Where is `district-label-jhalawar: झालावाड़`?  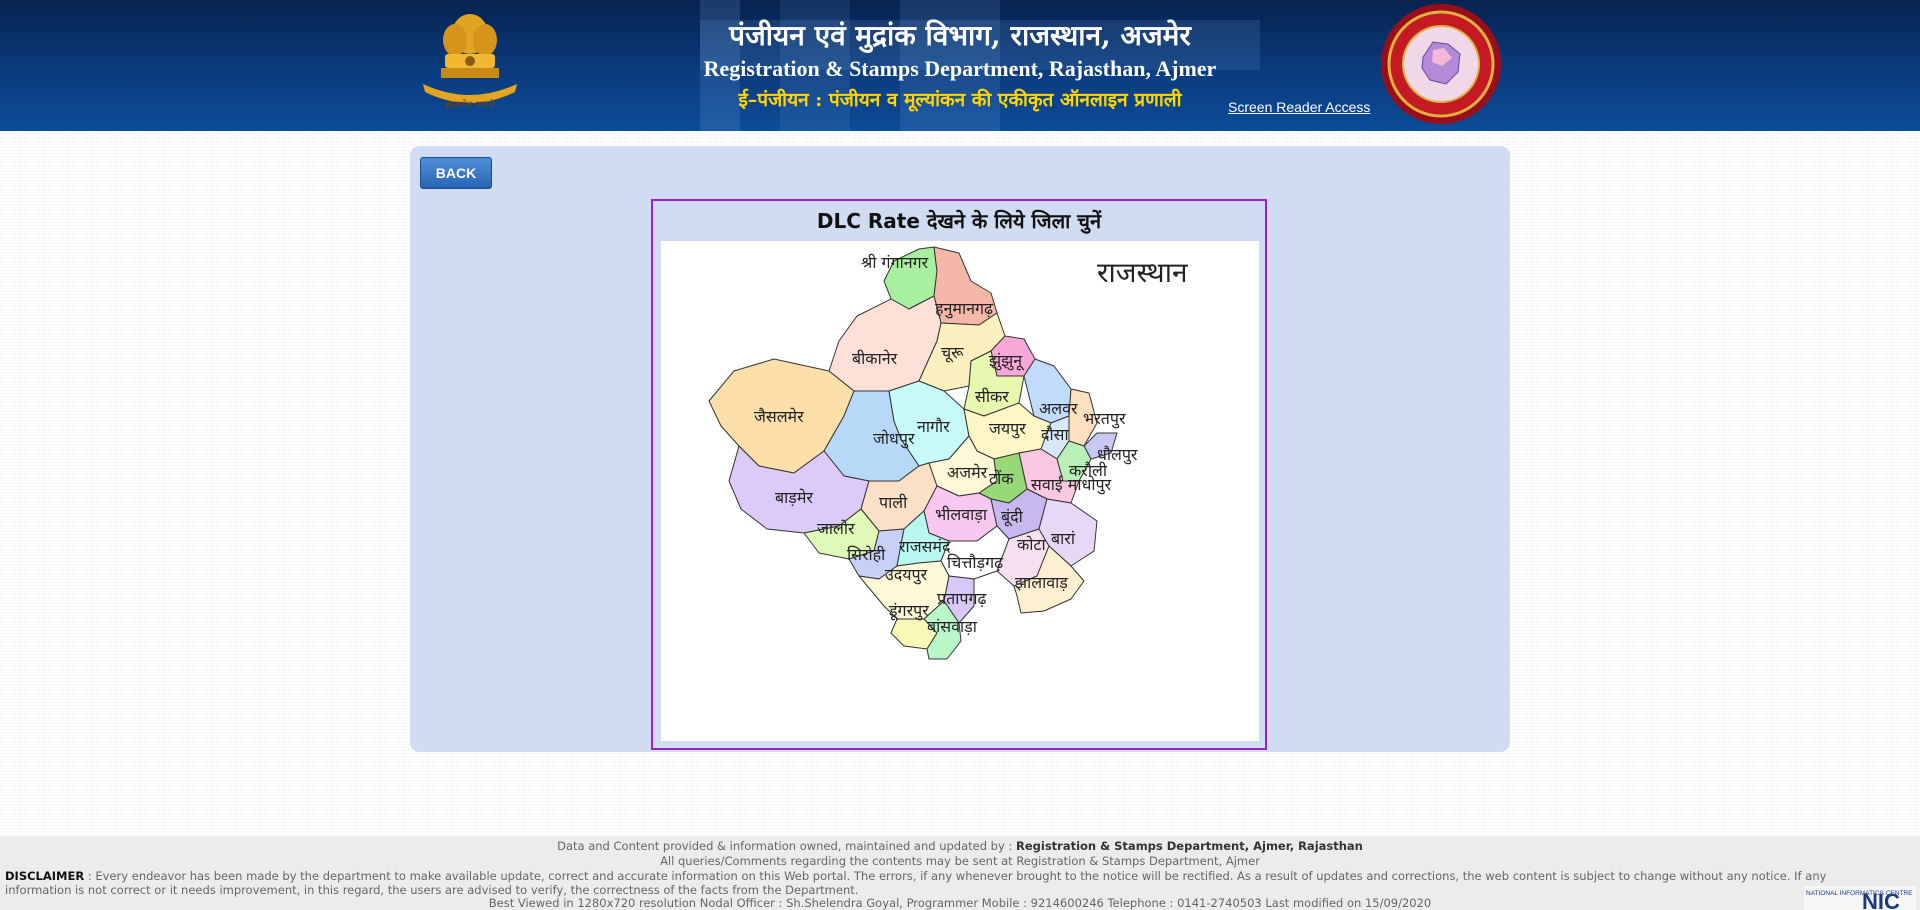
district-label-jhalawar: झालावाड़ is located at coordinates (1041, 582).